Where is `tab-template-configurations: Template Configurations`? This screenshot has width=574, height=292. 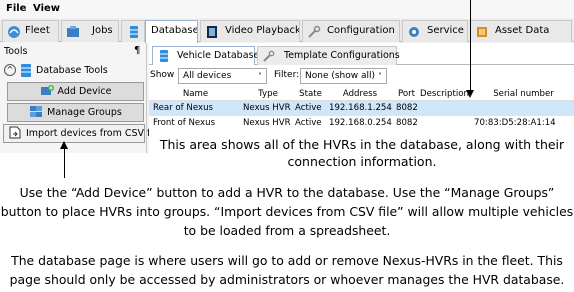
tab-template-configurations: Template Configurations is located at coordinates (328, 55).